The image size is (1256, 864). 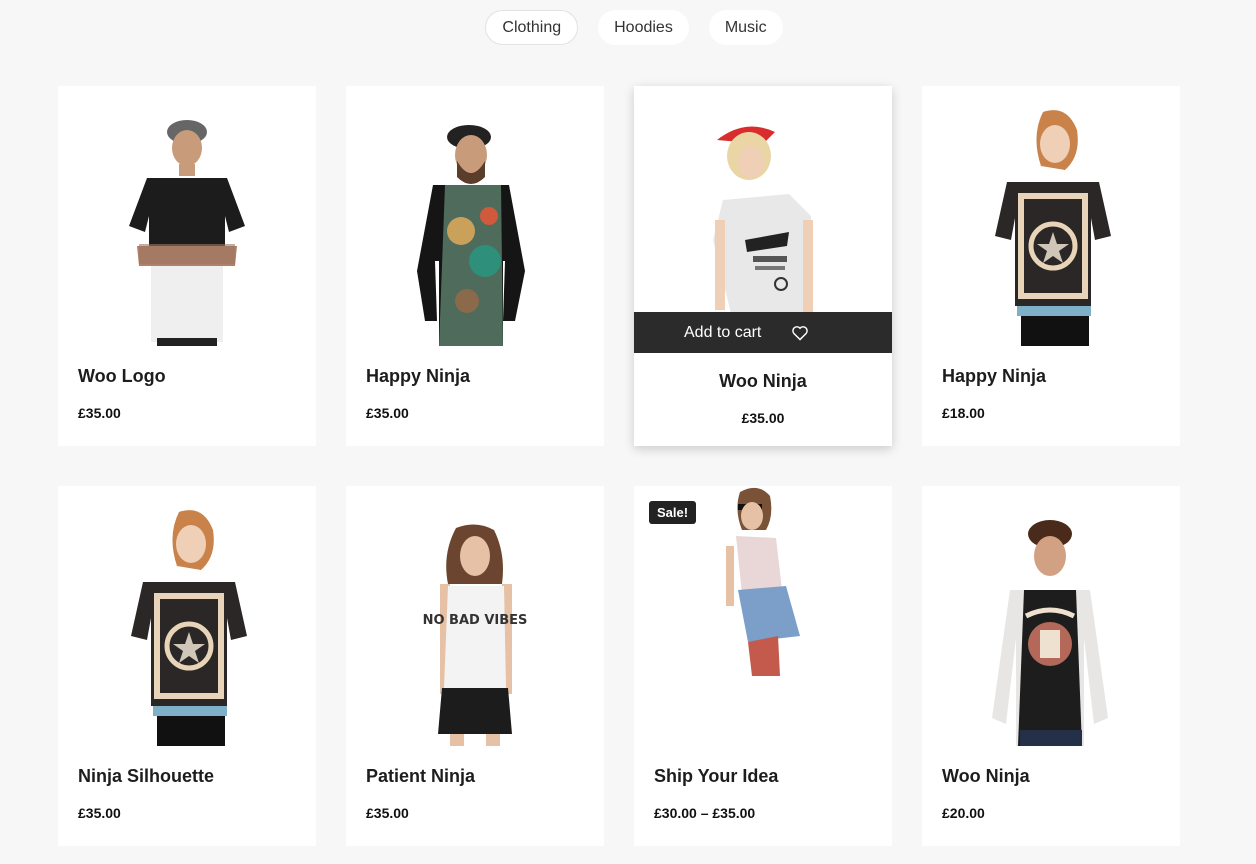 I want to click on tee-print-text: NO BAD VIBES, so click(x=475, y=620).